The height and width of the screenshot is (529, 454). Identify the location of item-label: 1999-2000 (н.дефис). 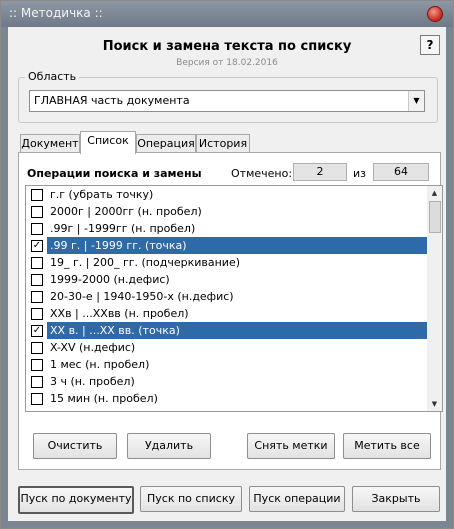
(110, 279).